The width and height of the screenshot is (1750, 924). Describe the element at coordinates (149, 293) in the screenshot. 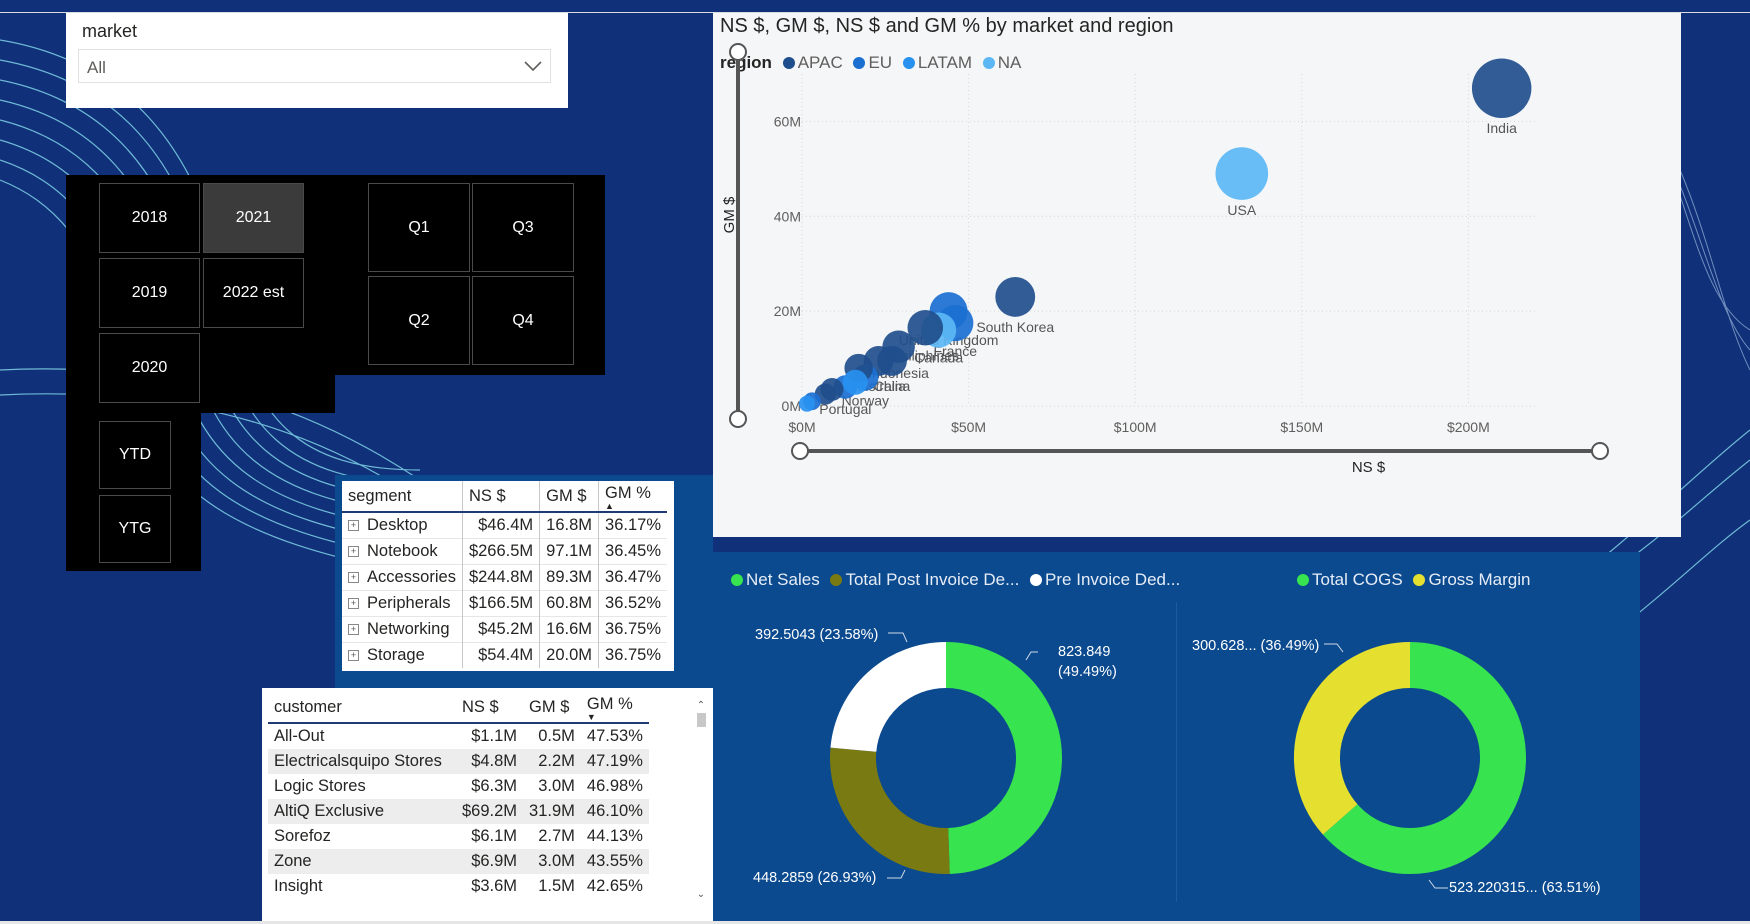

I see `year-tile-2019: 2019` at that location.